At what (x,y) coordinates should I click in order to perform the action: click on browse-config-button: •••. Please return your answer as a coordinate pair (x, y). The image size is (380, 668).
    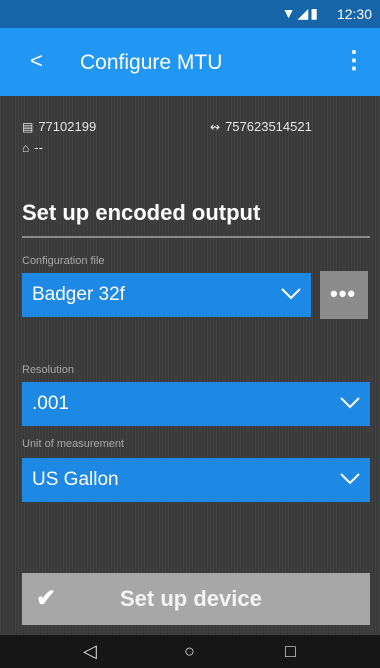
    Looking at the image, I should click on (344, 295).